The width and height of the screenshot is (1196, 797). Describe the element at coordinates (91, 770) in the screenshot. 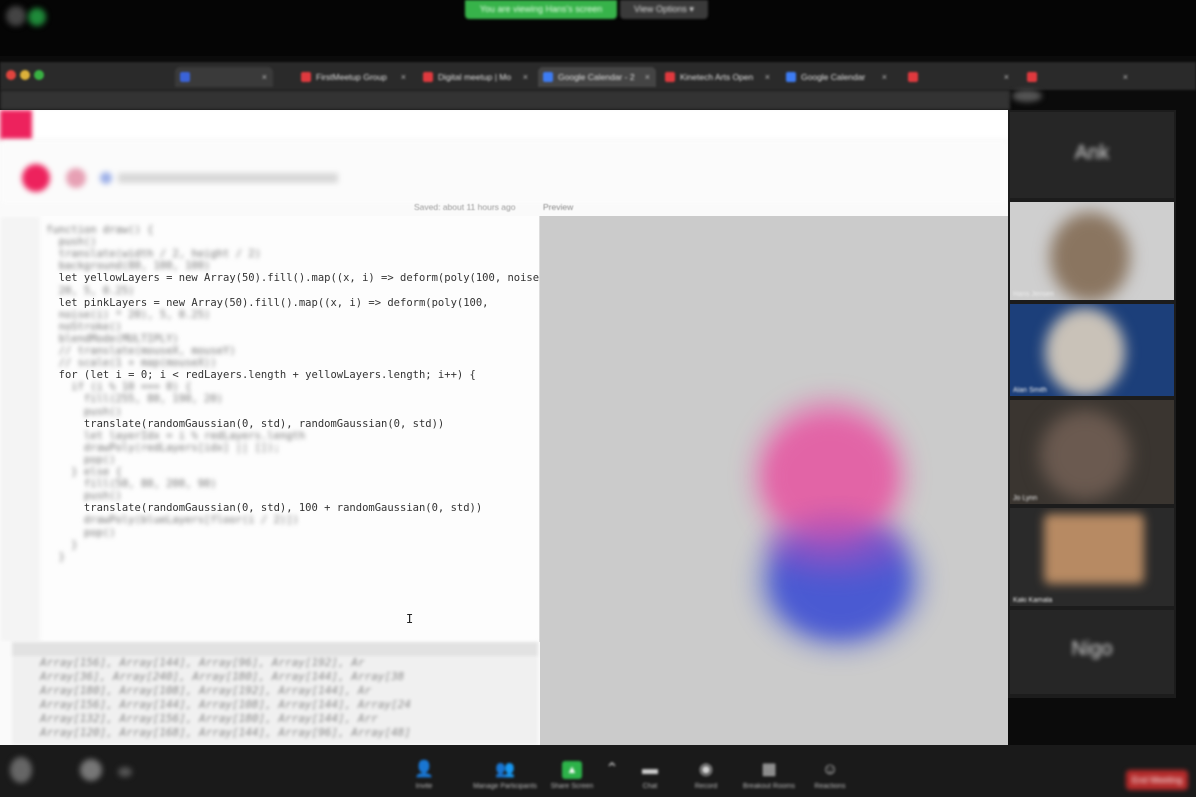

I see `video-icon` at that location.